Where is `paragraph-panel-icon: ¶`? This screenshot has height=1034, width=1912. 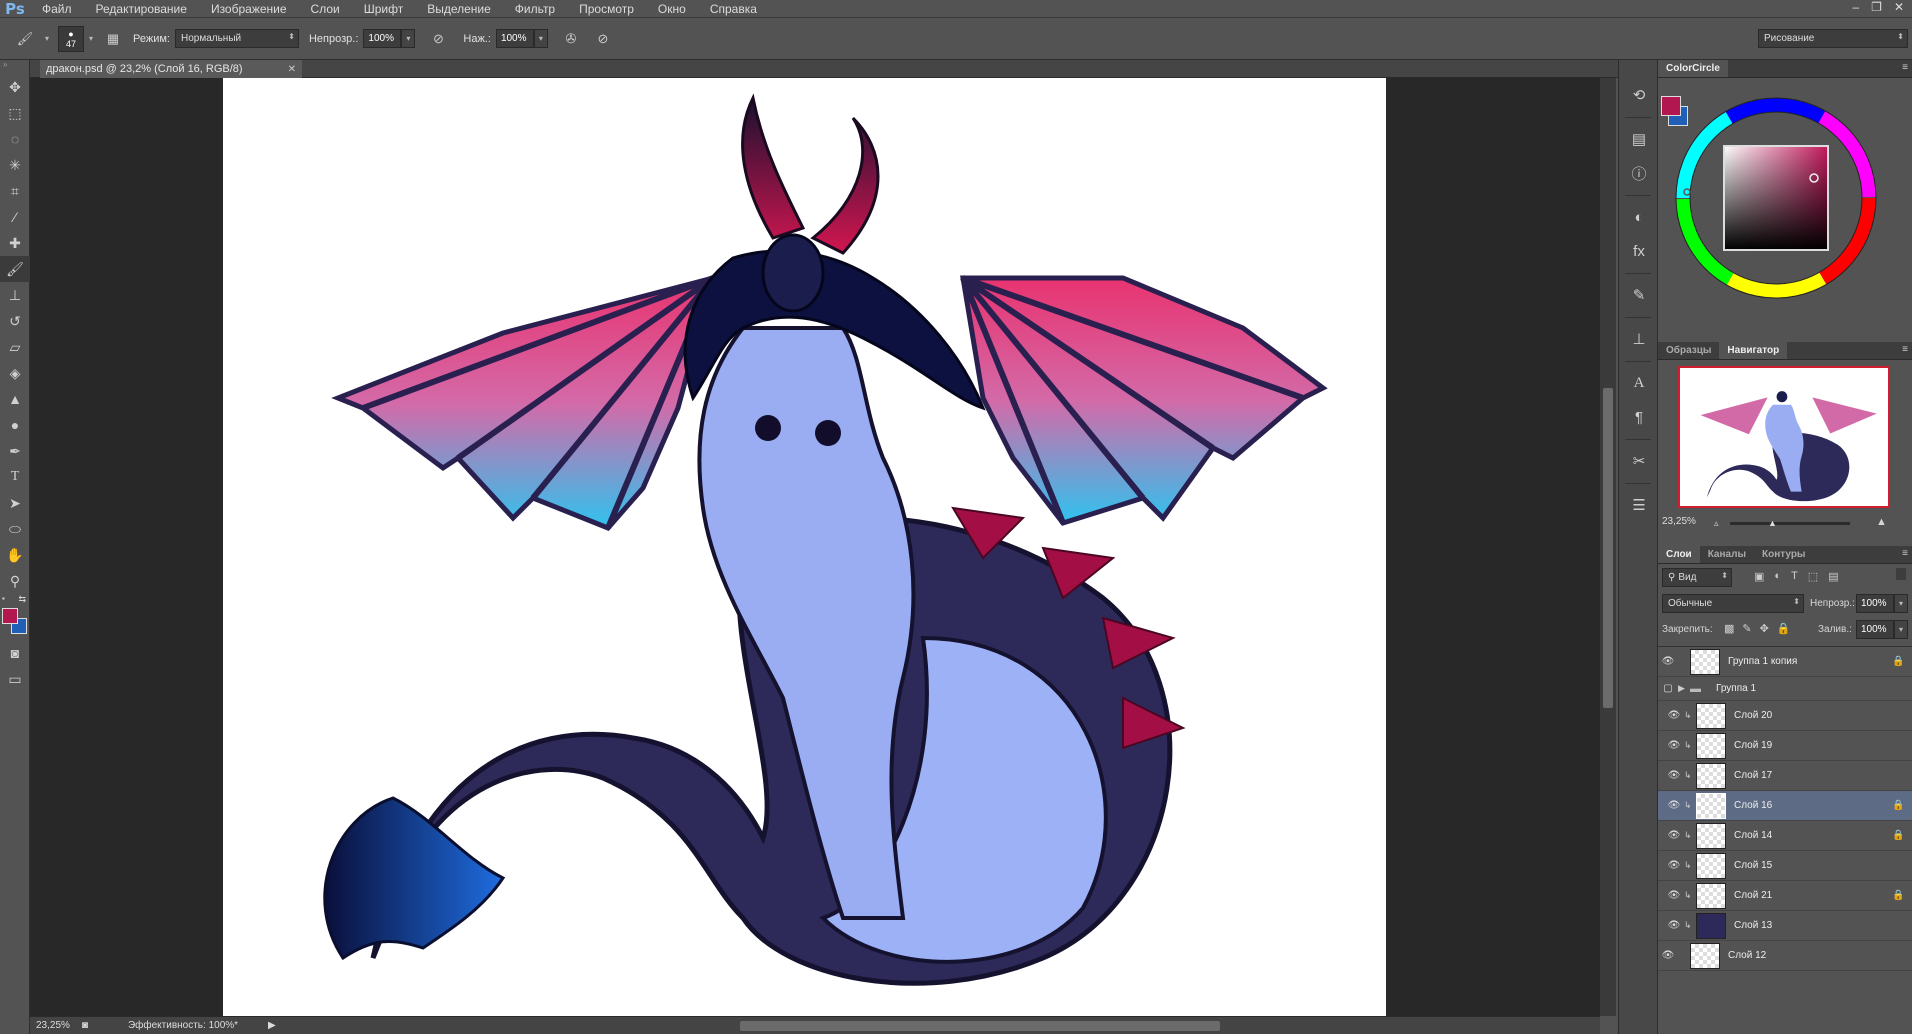 paragraph-panel-icon: ¶ is located at coordinates (1639, 417).